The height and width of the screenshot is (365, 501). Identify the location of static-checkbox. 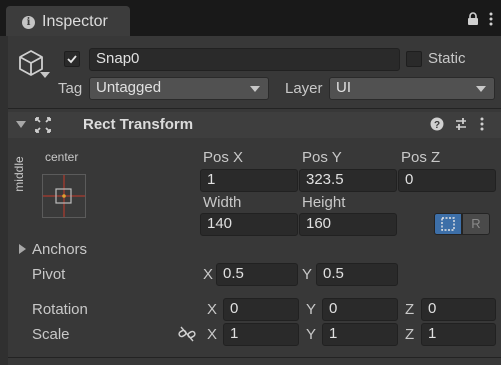
(414, 59).